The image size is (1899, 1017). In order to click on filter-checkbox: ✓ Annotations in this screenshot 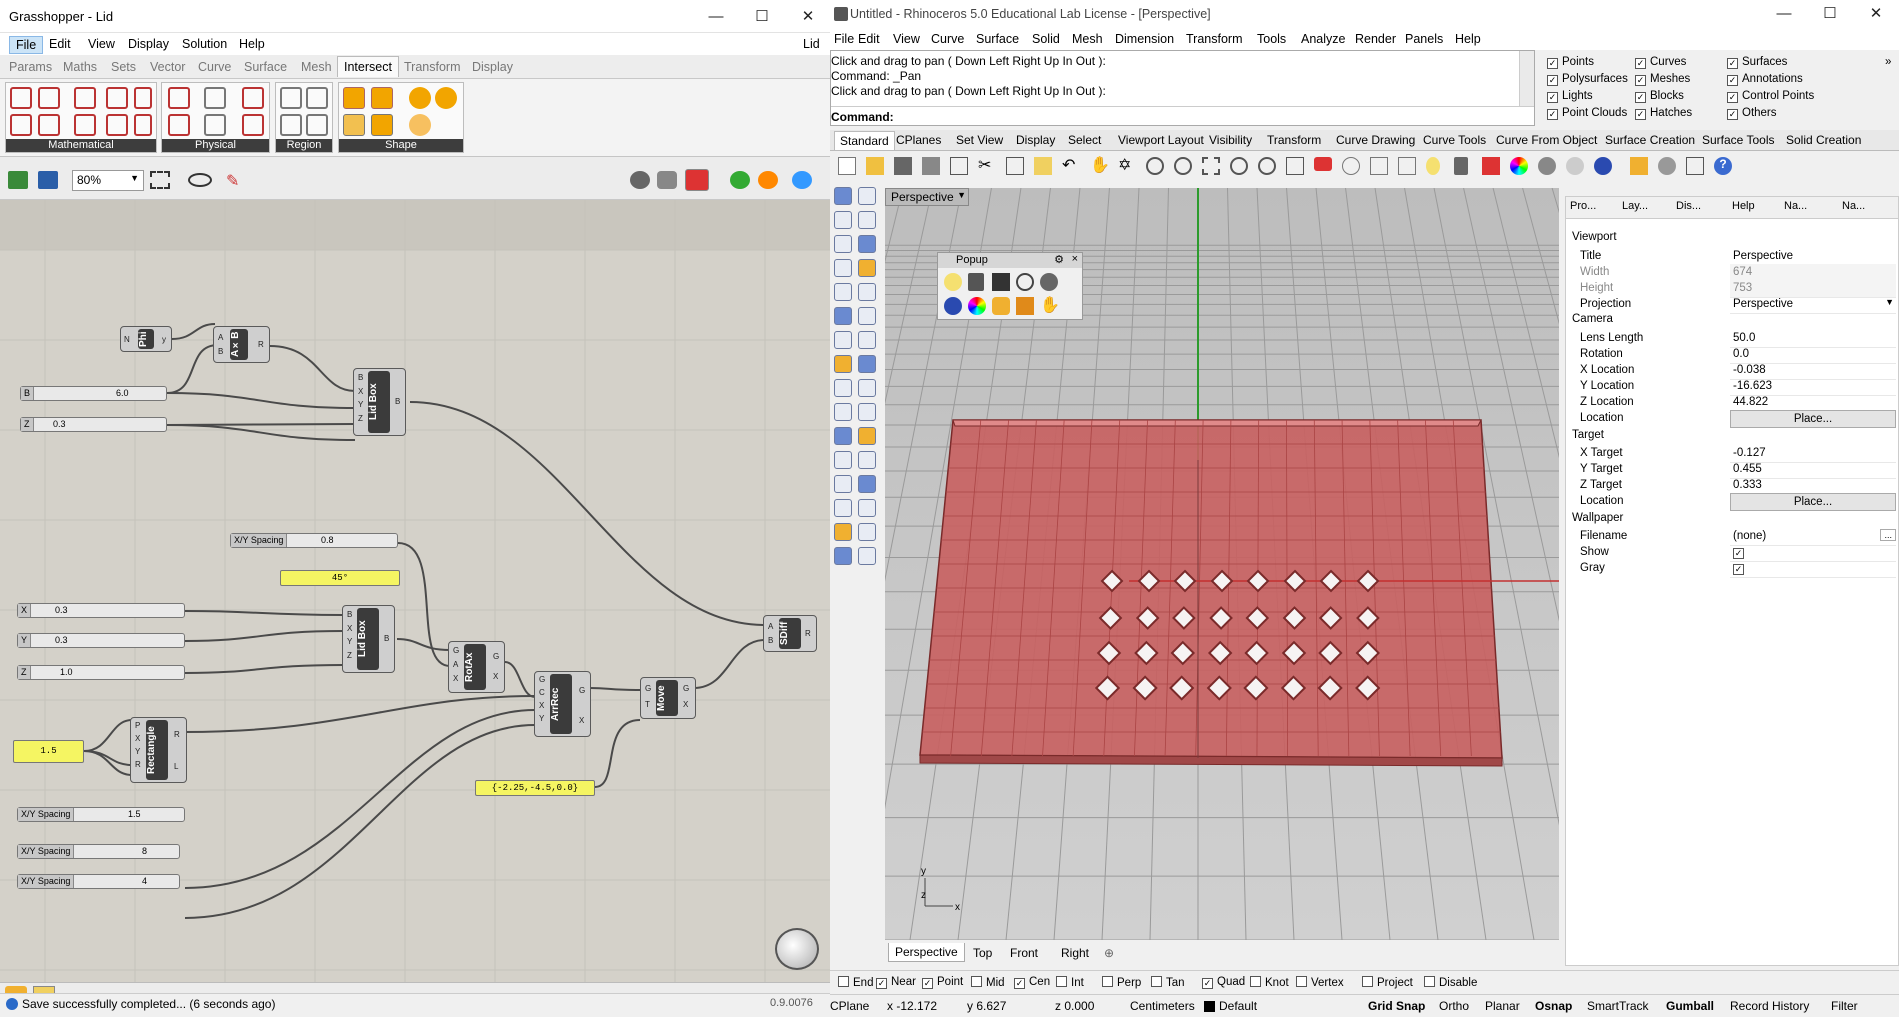, I will do `click(1765, 79)`.